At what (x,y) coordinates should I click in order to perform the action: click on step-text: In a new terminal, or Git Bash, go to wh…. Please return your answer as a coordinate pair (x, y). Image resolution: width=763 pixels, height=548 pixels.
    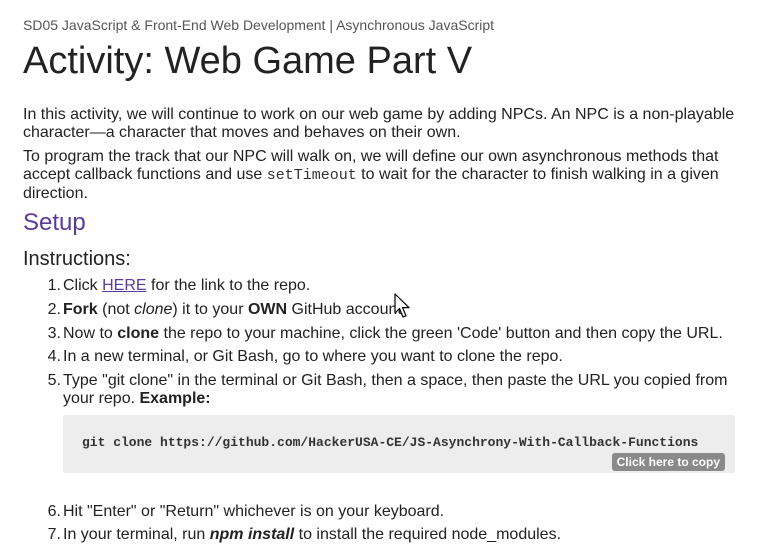
    Looking at the image, I should click on (313, 356).